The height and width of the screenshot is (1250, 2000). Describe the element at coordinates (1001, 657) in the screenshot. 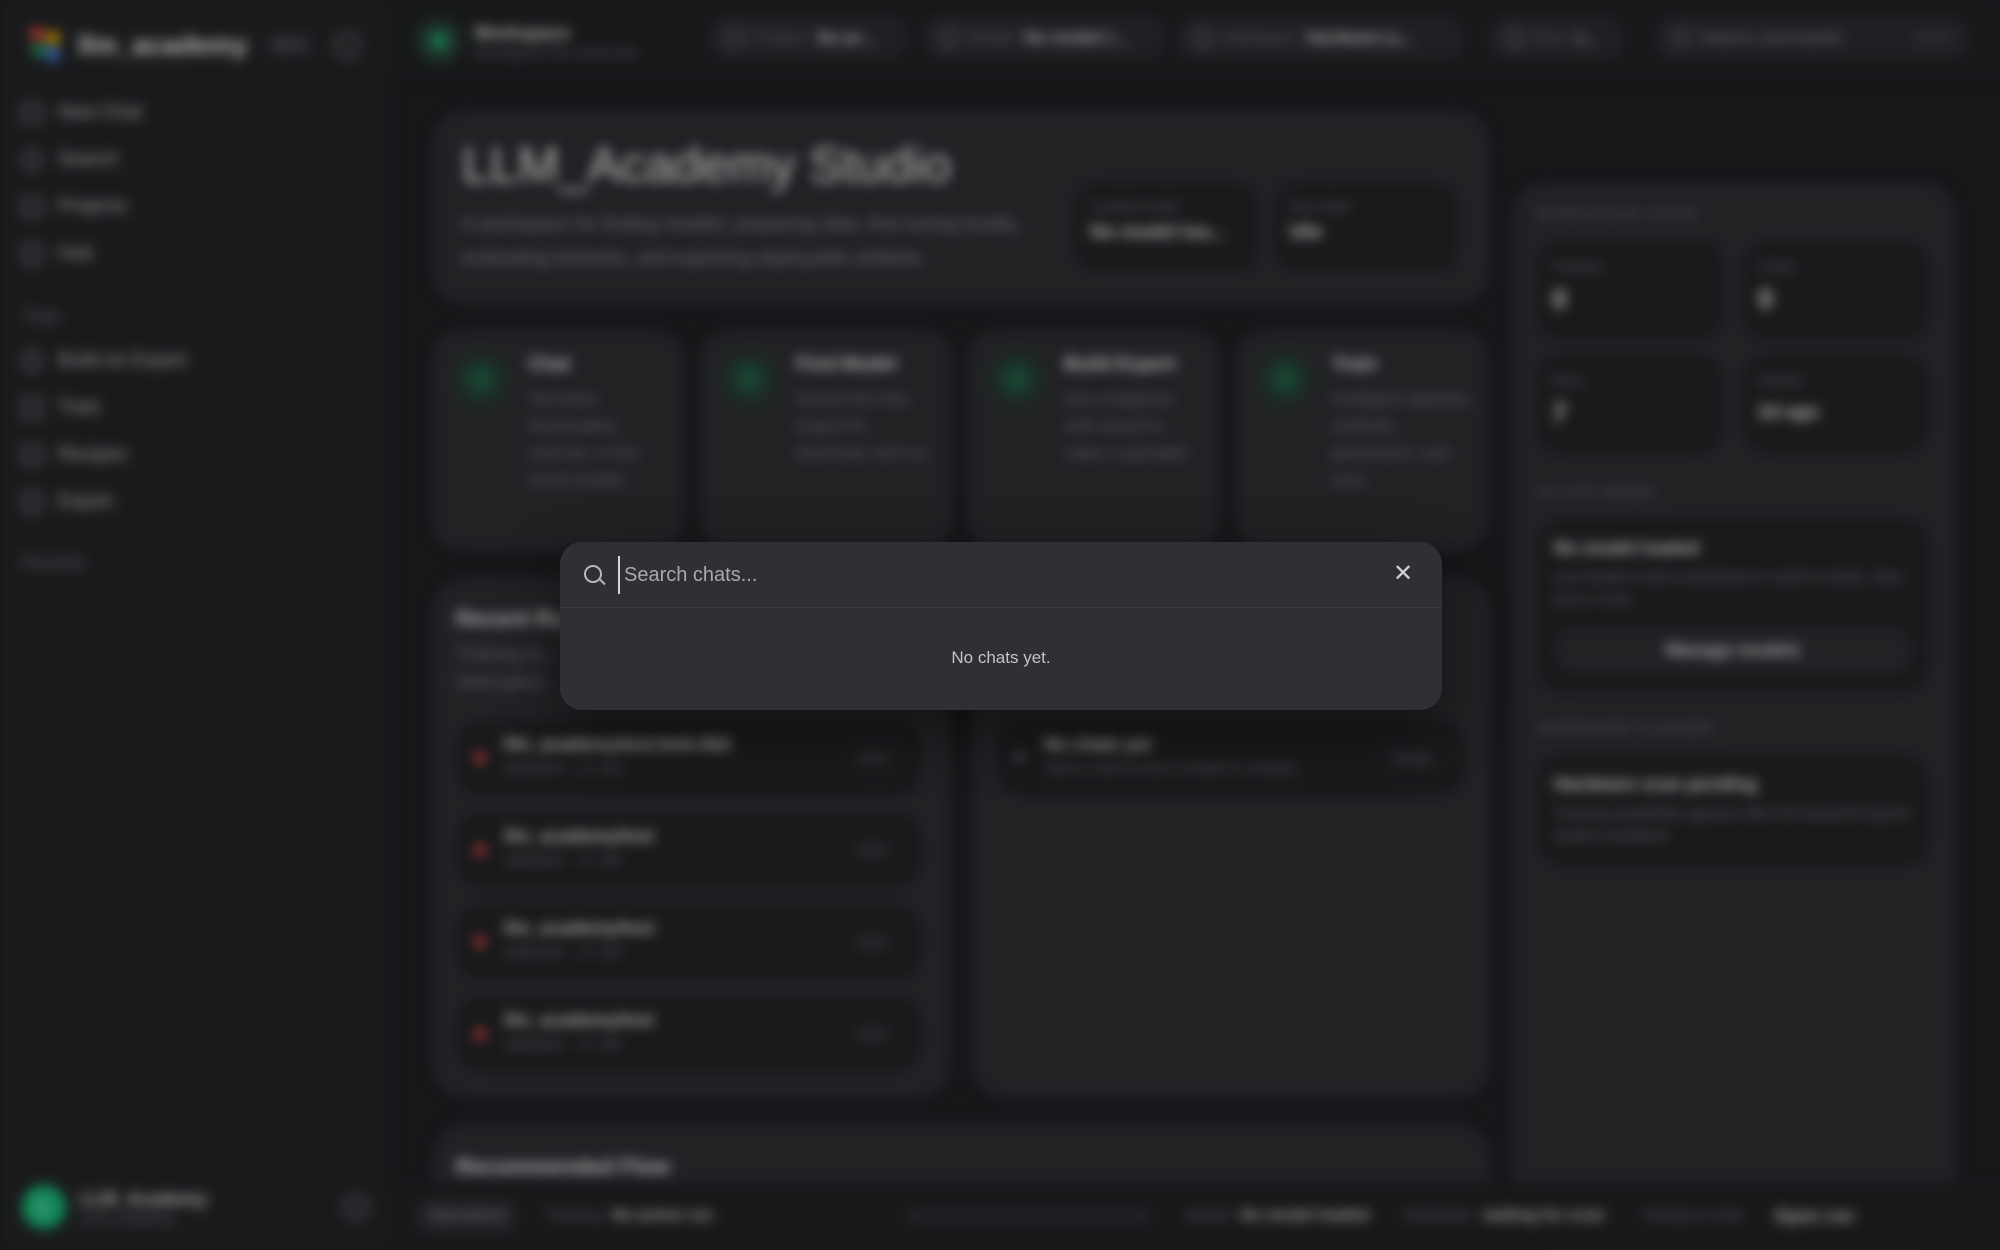

I see `empty-state-message: No chats yet.` at that location.